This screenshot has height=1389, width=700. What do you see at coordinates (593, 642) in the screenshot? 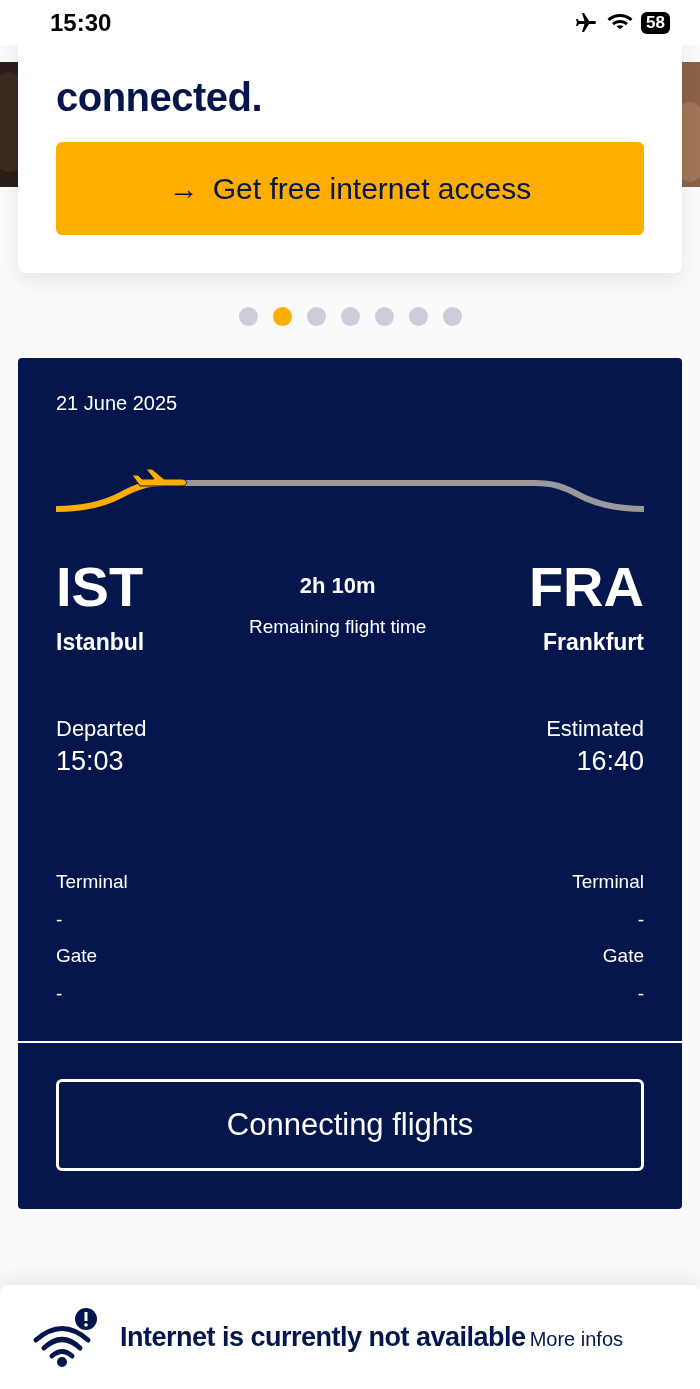
I see `city-name: Frankfurt` at bounding box center [593, 642].